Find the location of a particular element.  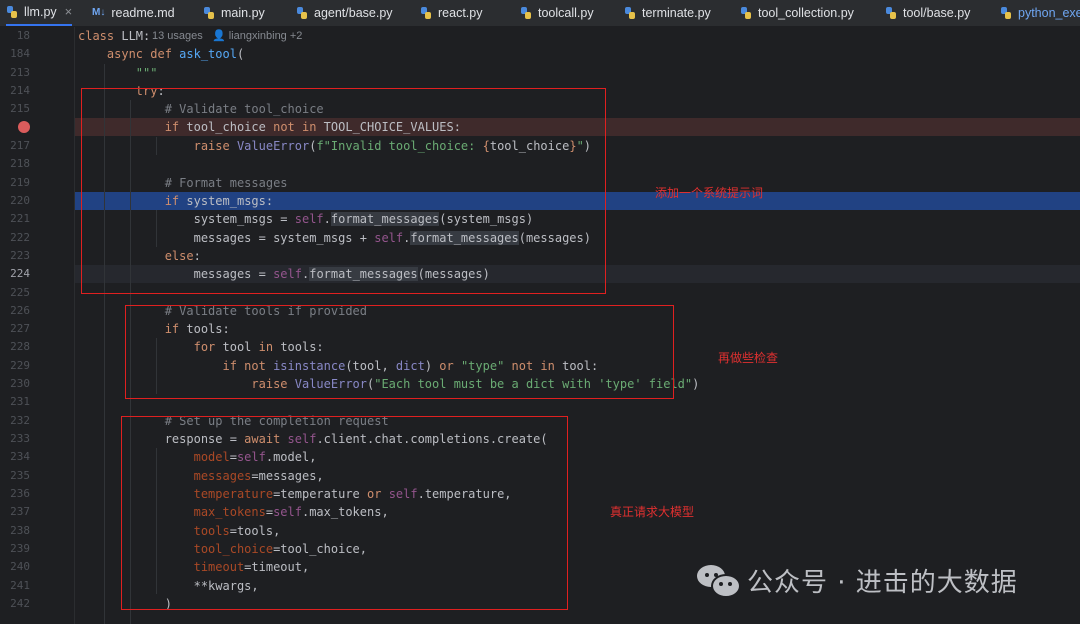

line-number: 236 is located at coordinates (20, 493).